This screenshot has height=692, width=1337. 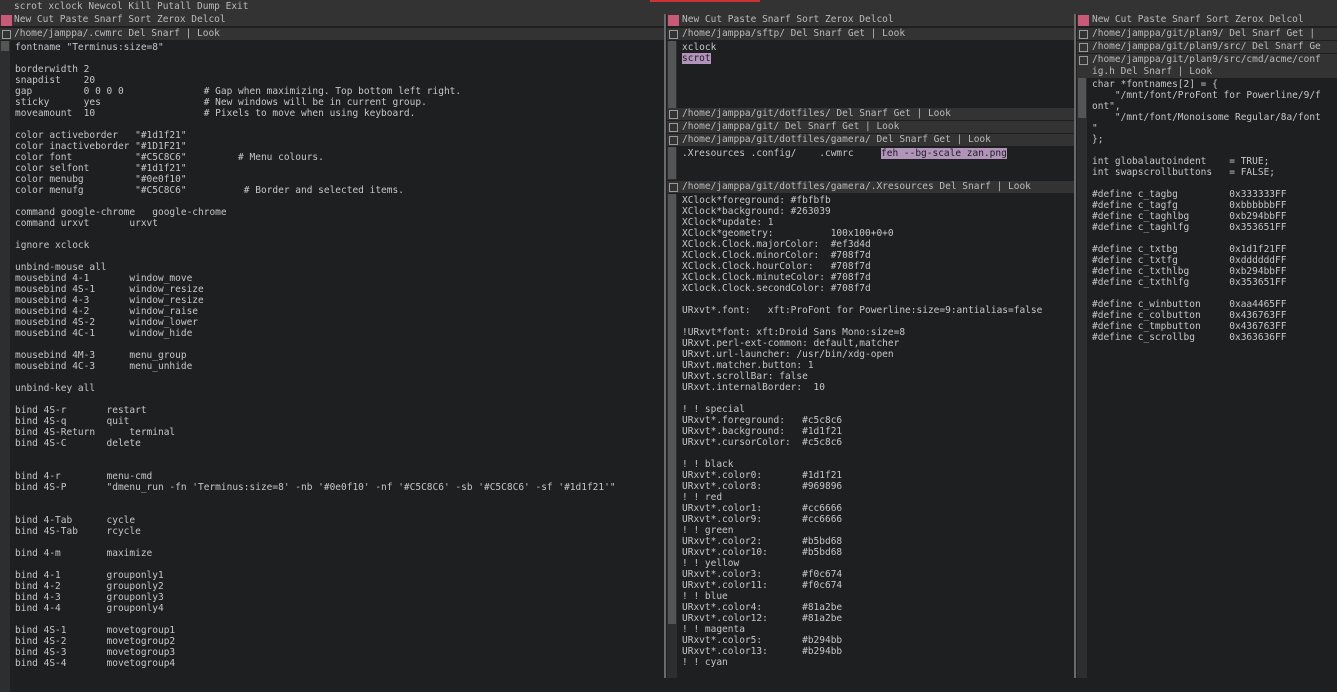 What do you see at coordinates (95, 641) in the screenshot?
I see `cwmrc-line: bind 4S-2 movetogroup2` at bounding box center [95, 641].